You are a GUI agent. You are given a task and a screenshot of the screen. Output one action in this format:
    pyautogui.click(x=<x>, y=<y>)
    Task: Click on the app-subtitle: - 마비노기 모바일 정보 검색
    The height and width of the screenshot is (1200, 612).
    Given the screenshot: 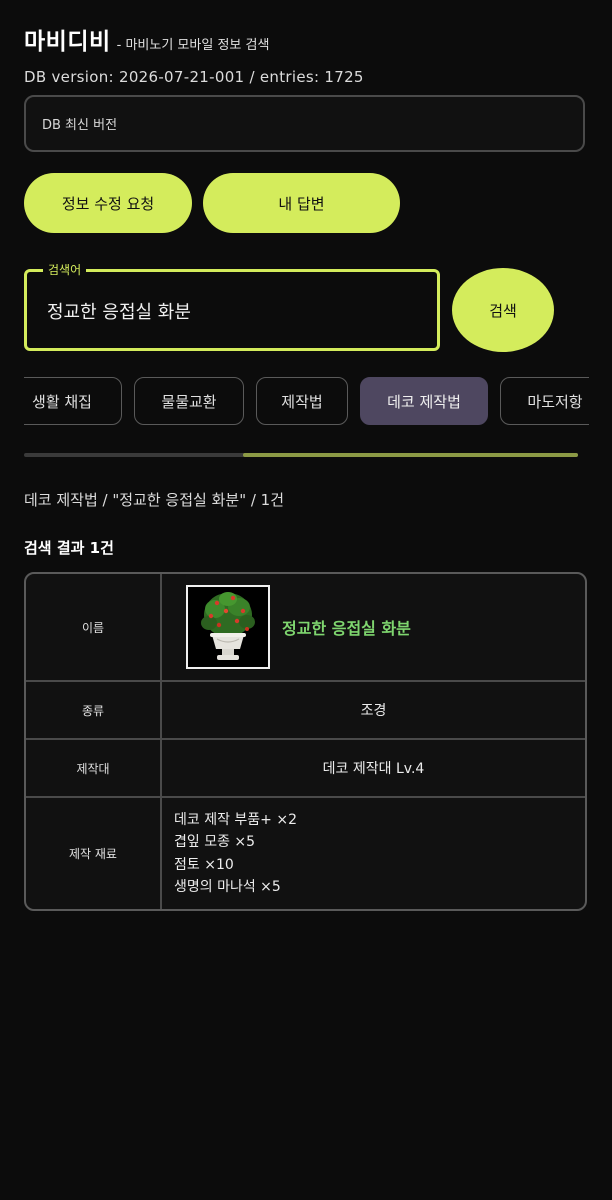 What is the action you would take?
    pyautogui.click(x=193, y=45)
    